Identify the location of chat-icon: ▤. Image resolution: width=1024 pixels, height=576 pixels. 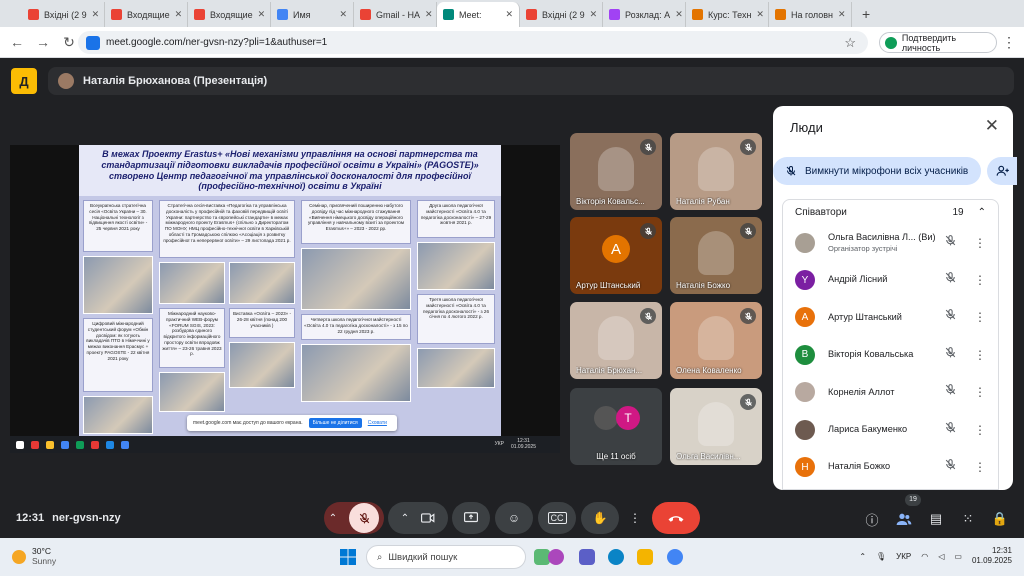
(936, 519).